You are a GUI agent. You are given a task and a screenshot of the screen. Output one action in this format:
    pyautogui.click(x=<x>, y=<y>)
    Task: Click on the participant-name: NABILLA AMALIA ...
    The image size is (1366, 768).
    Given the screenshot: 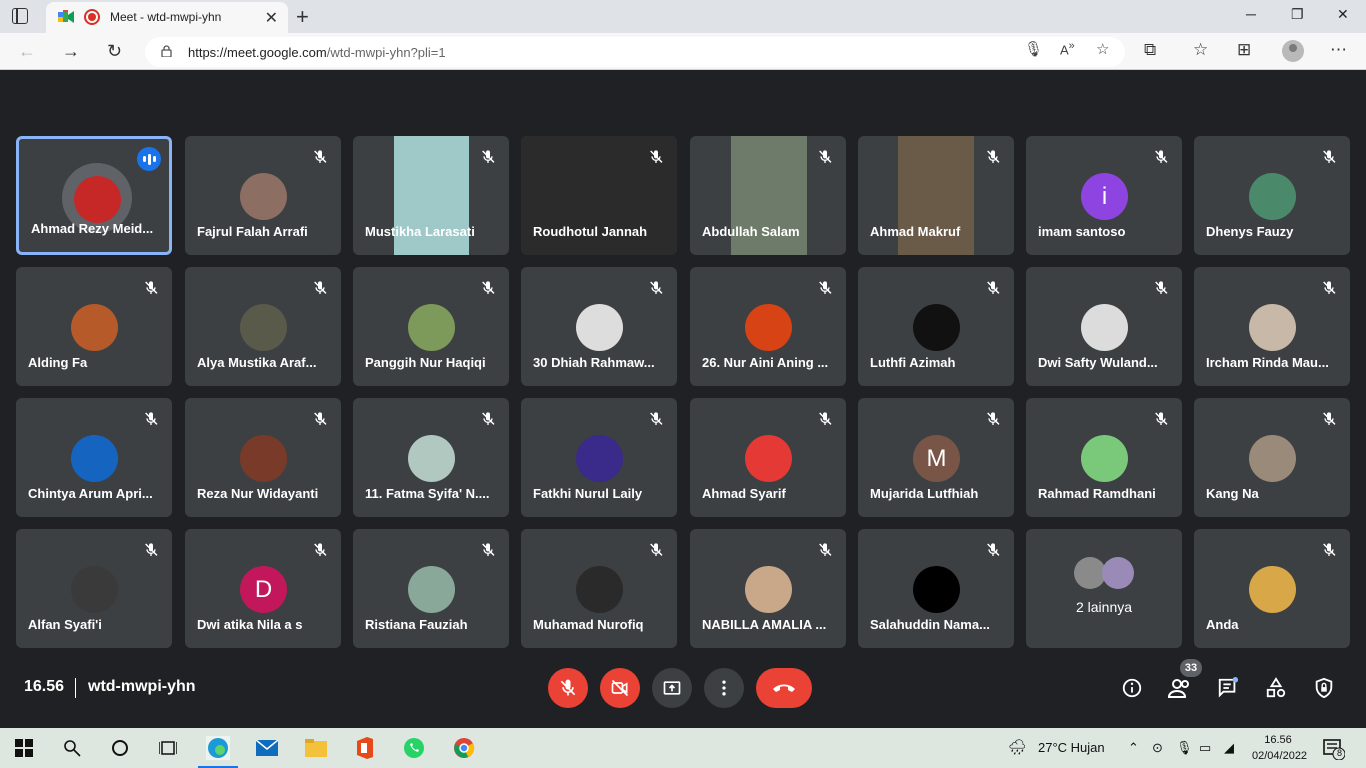 What is the action you would take?
    pyautogui.click(x=764, y=624)
    